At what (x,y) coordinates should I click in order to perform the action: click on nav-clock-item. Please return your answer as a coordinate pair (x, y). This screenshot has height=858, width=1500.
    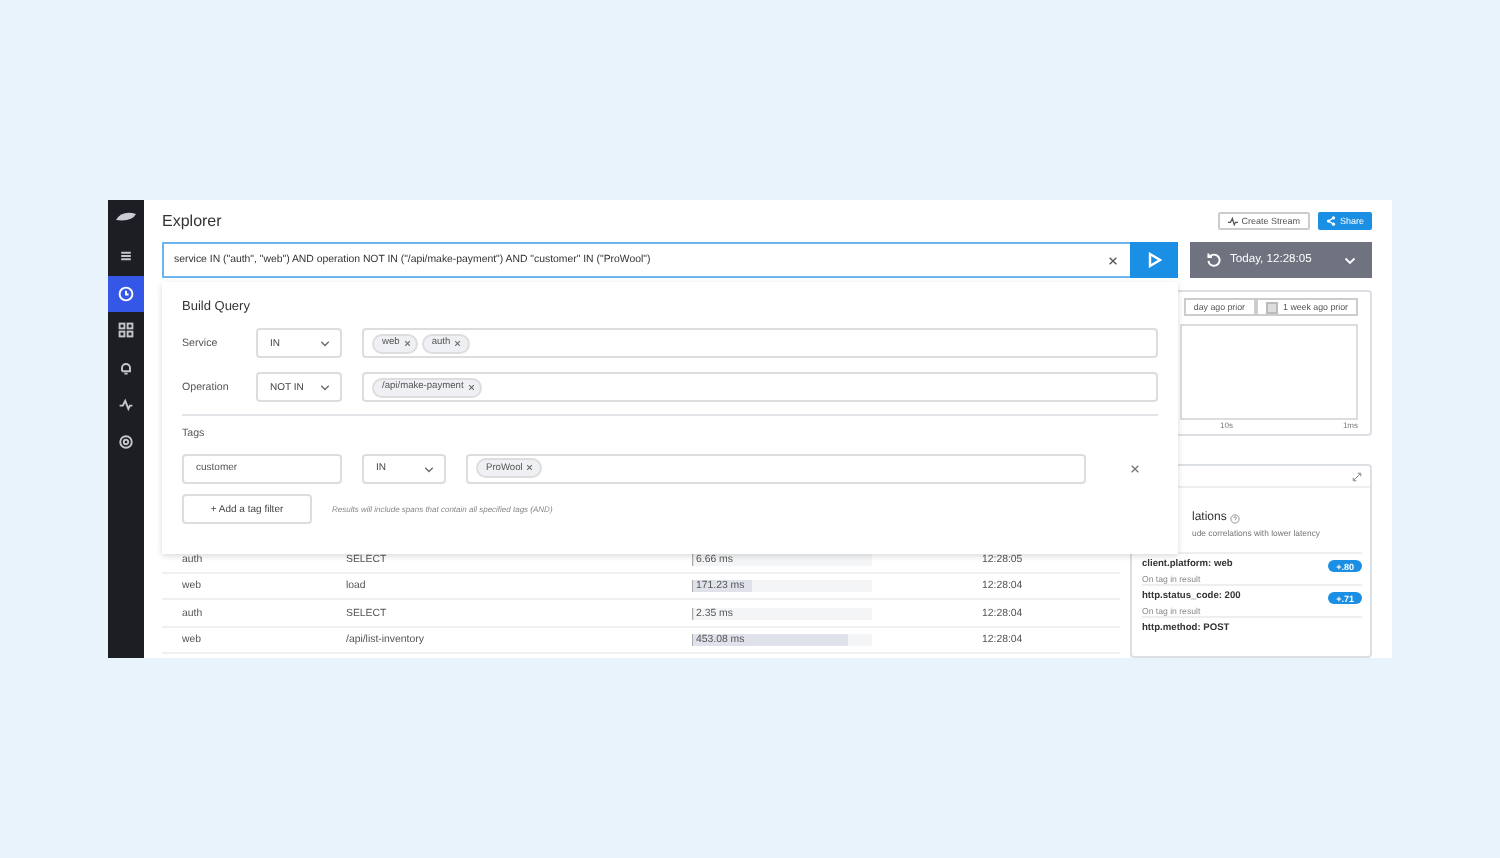
    Looking at the image, I should click on (126, 293).